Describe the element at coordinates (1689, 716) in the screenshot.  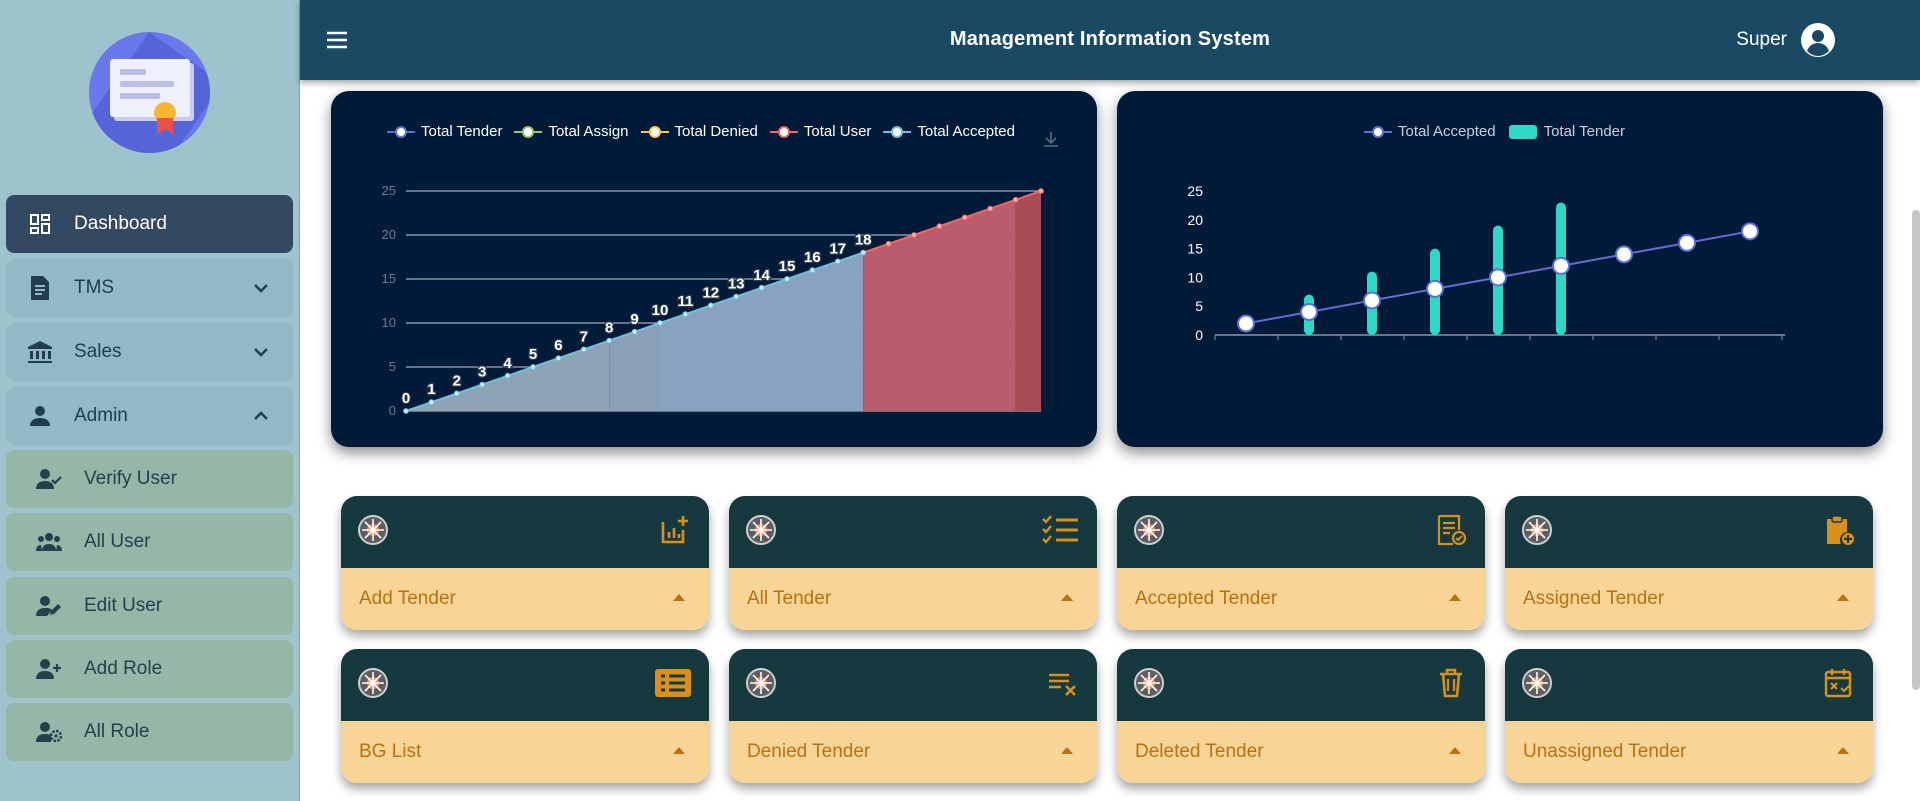
I see `card-unassigned-tender: Unassigned Tender` at that location.